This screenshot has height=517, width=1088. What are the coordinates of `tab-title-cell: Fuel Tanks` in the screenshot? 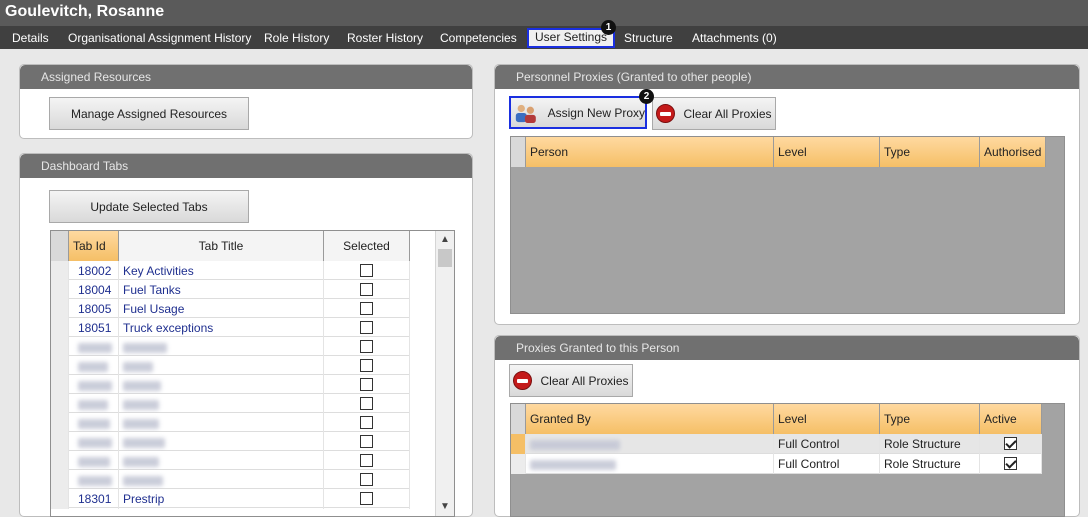 It's located at (221, 290).